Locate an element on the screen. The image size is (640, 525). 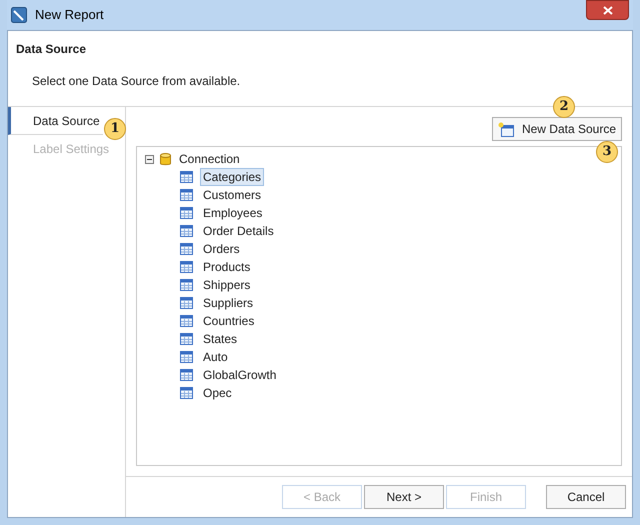
close-button is located at coordinates (607, 10).